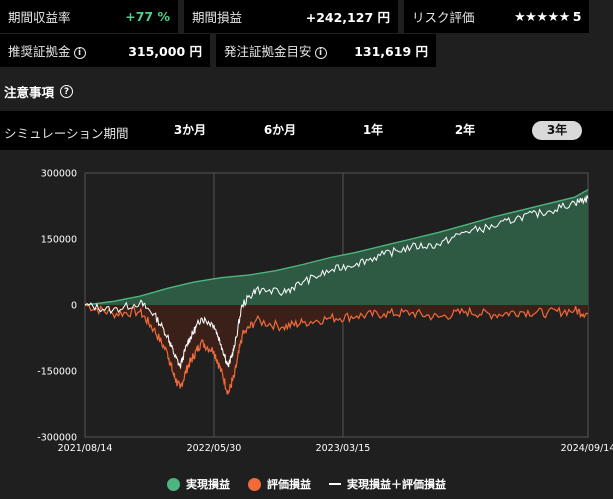 This screenshot has height=499, width=613. I want to click on order-margin-label: 発注証拠金目安 i, so click(275, 50).